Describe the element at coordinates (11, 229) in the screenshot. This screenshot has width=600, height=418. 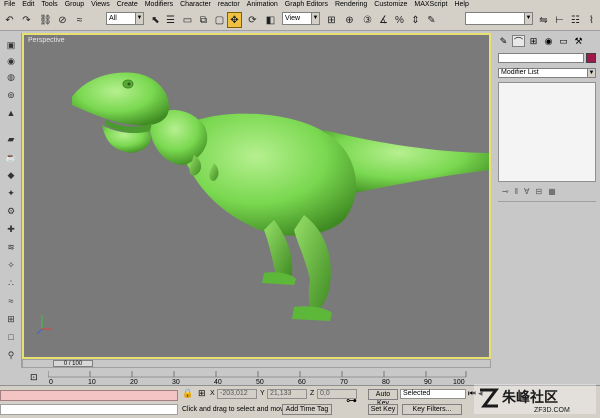
I see `create-helper-icon: ✚` at that location.